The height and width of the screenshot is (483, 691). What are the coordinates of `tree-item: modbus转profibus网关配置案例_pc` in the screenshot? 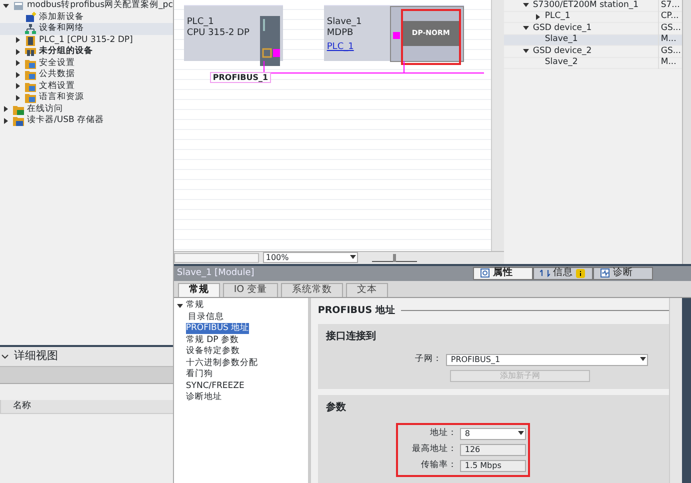 It's located at (86, 6).